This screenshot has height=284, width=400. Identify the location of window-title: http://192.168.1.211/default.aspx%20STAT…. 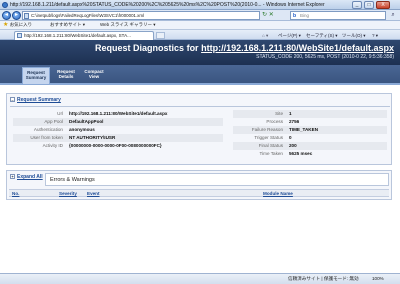
(167, 5).